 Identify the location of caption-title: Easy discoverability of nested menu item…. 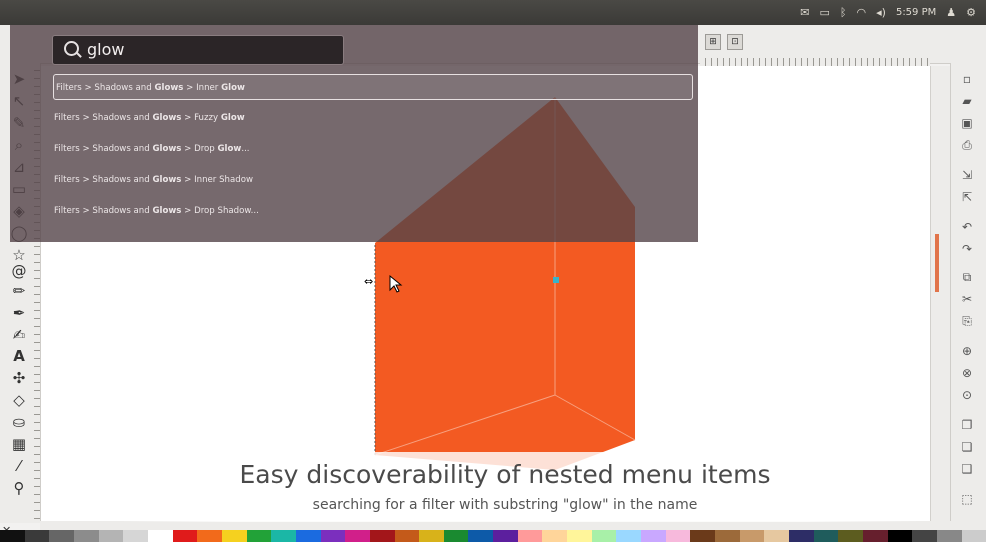
(505, 474).